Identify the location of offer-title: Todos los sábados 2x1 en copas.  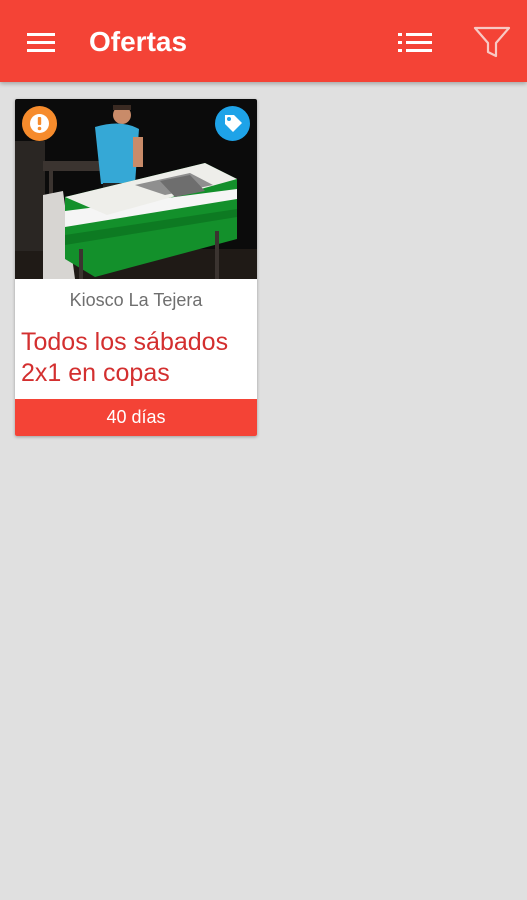
(125, 357).